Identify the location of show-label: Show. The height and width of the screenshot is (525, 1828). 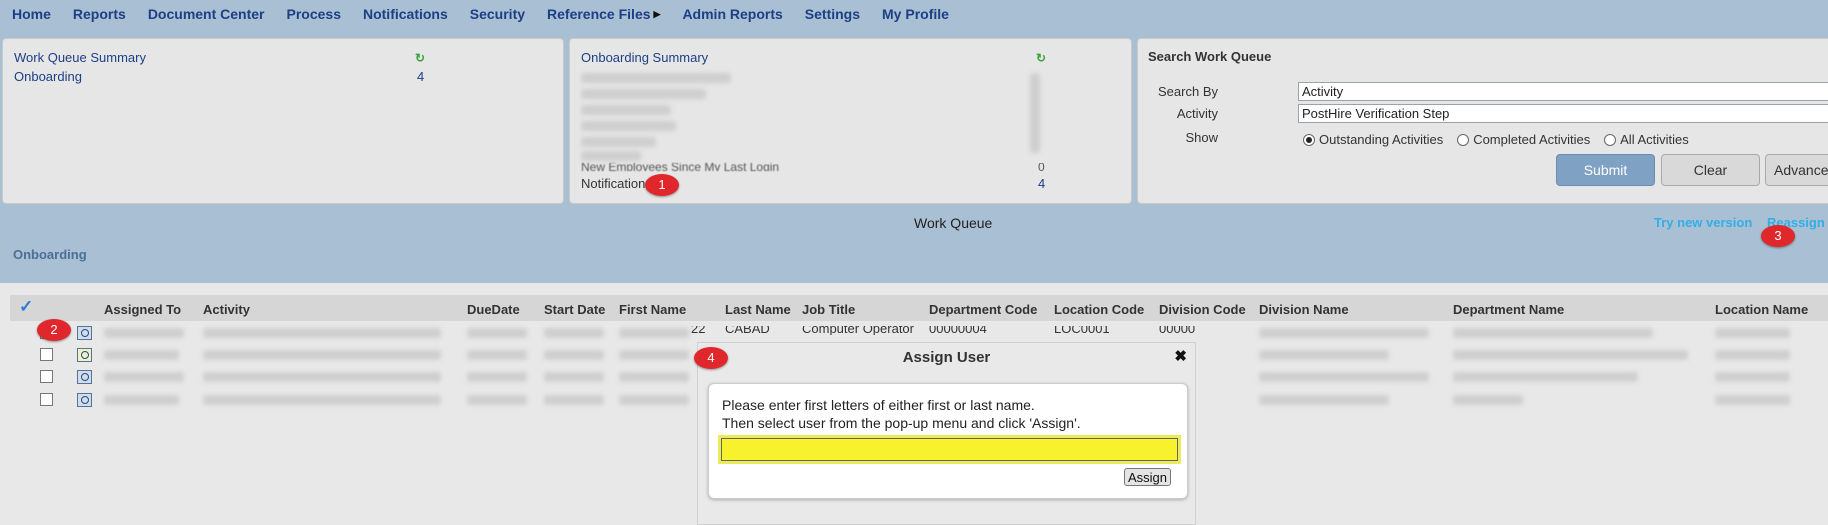
(1201, 137).